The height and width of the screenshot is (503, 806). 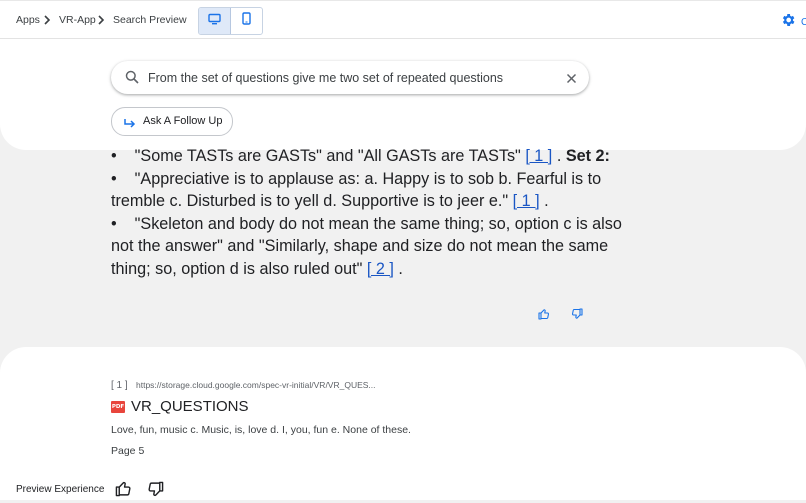 I want to click on breadcrumb-vr-app: VR-App, so click(x=77, y=20).